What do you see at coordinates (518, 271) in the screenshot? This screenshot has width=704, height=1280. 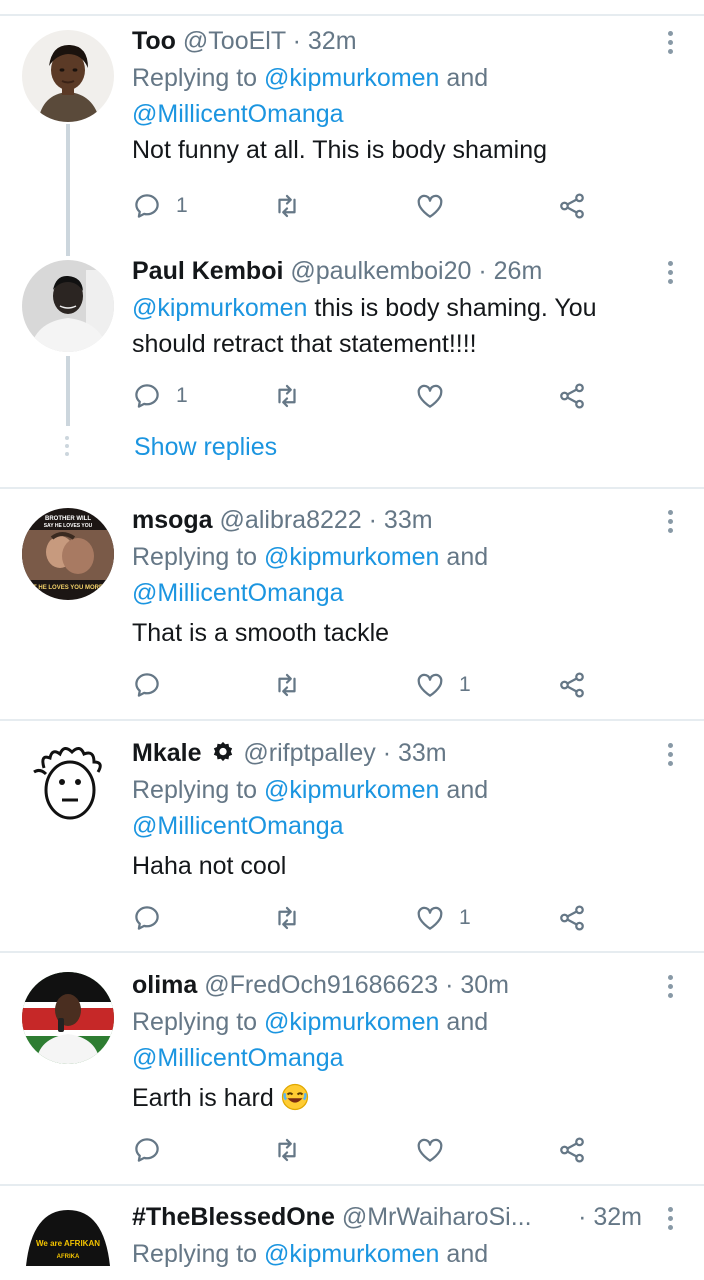 I see `timestamp: 26m` at bounding box center [518, 271].